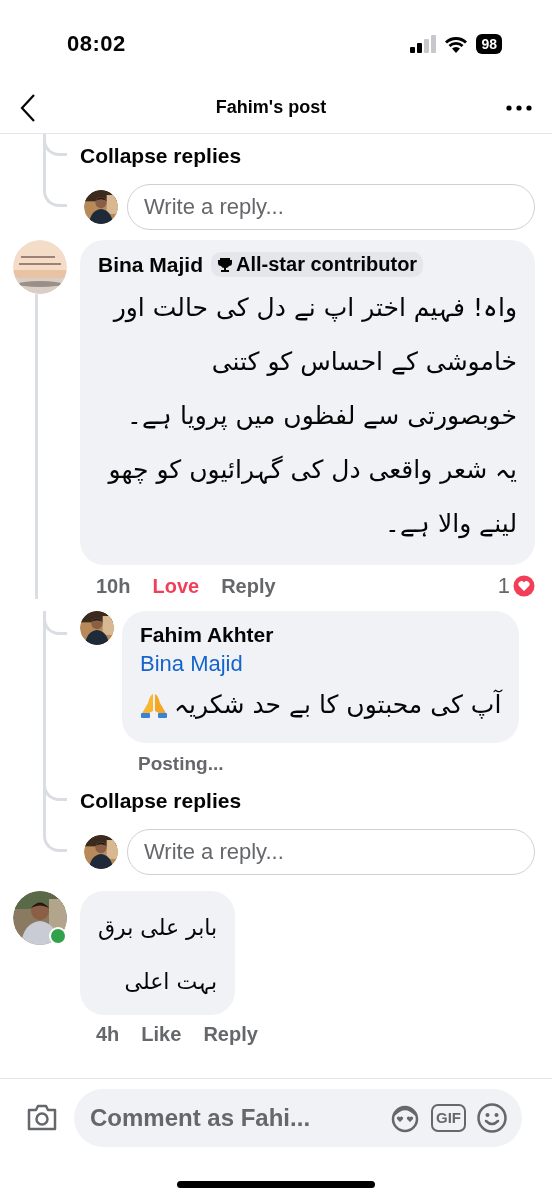 The width and height of the screenshot is (552, 1200). I want to click on contributor-badge: All-star contributor, so click(317, 264).